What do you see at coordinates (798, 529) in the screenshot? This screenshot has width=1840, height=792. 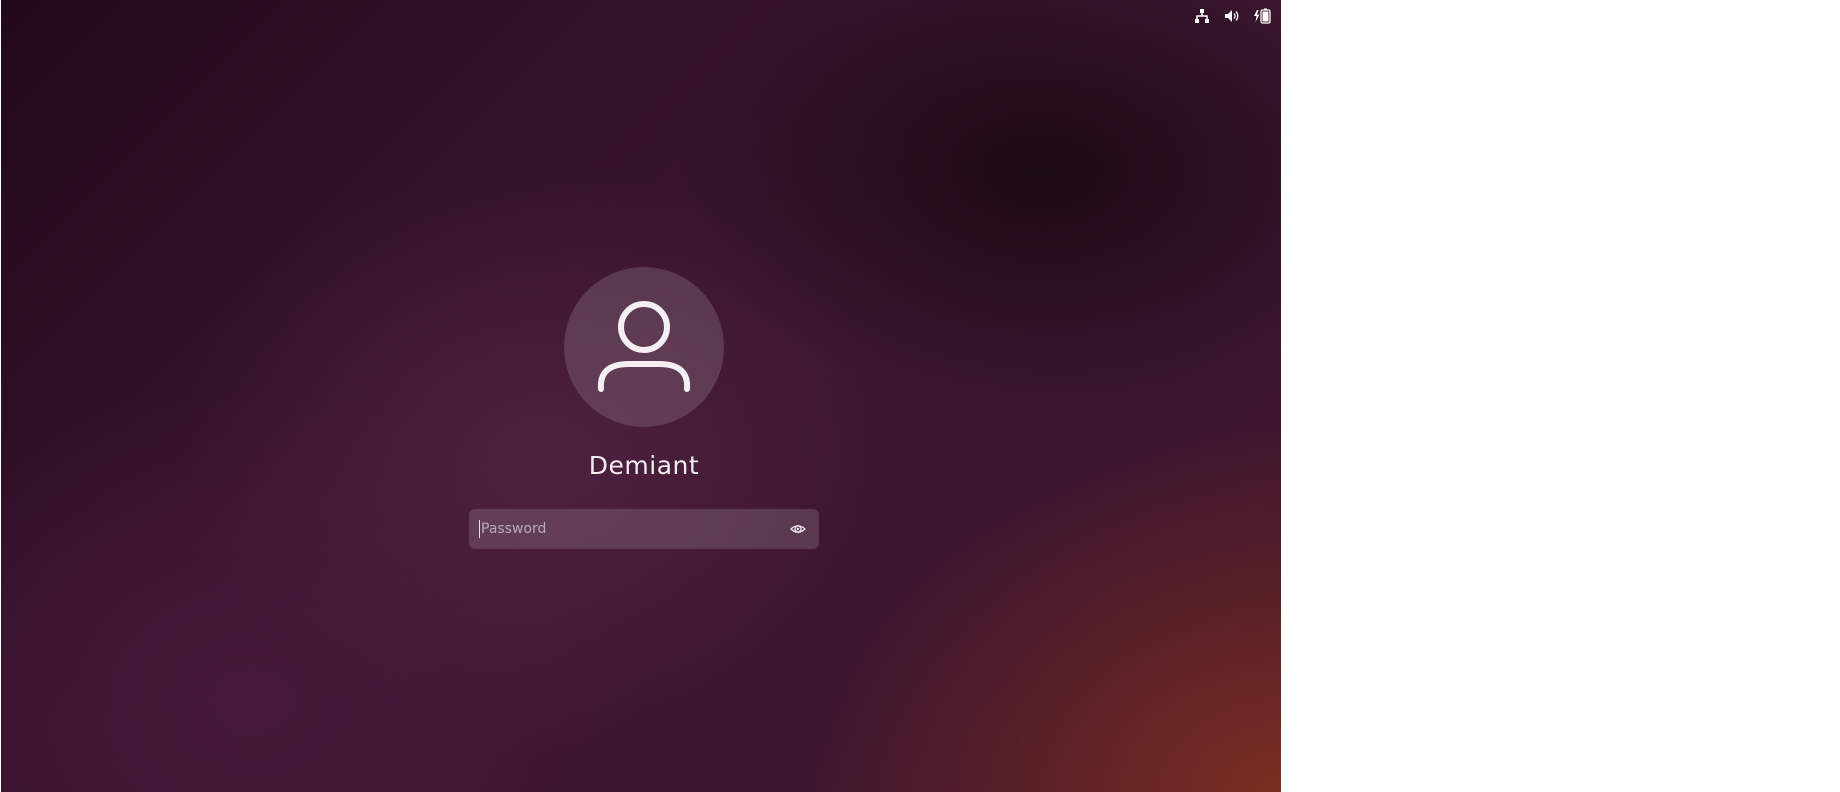 I see `eye-reveal-icon` at bounding box center [798, 529].